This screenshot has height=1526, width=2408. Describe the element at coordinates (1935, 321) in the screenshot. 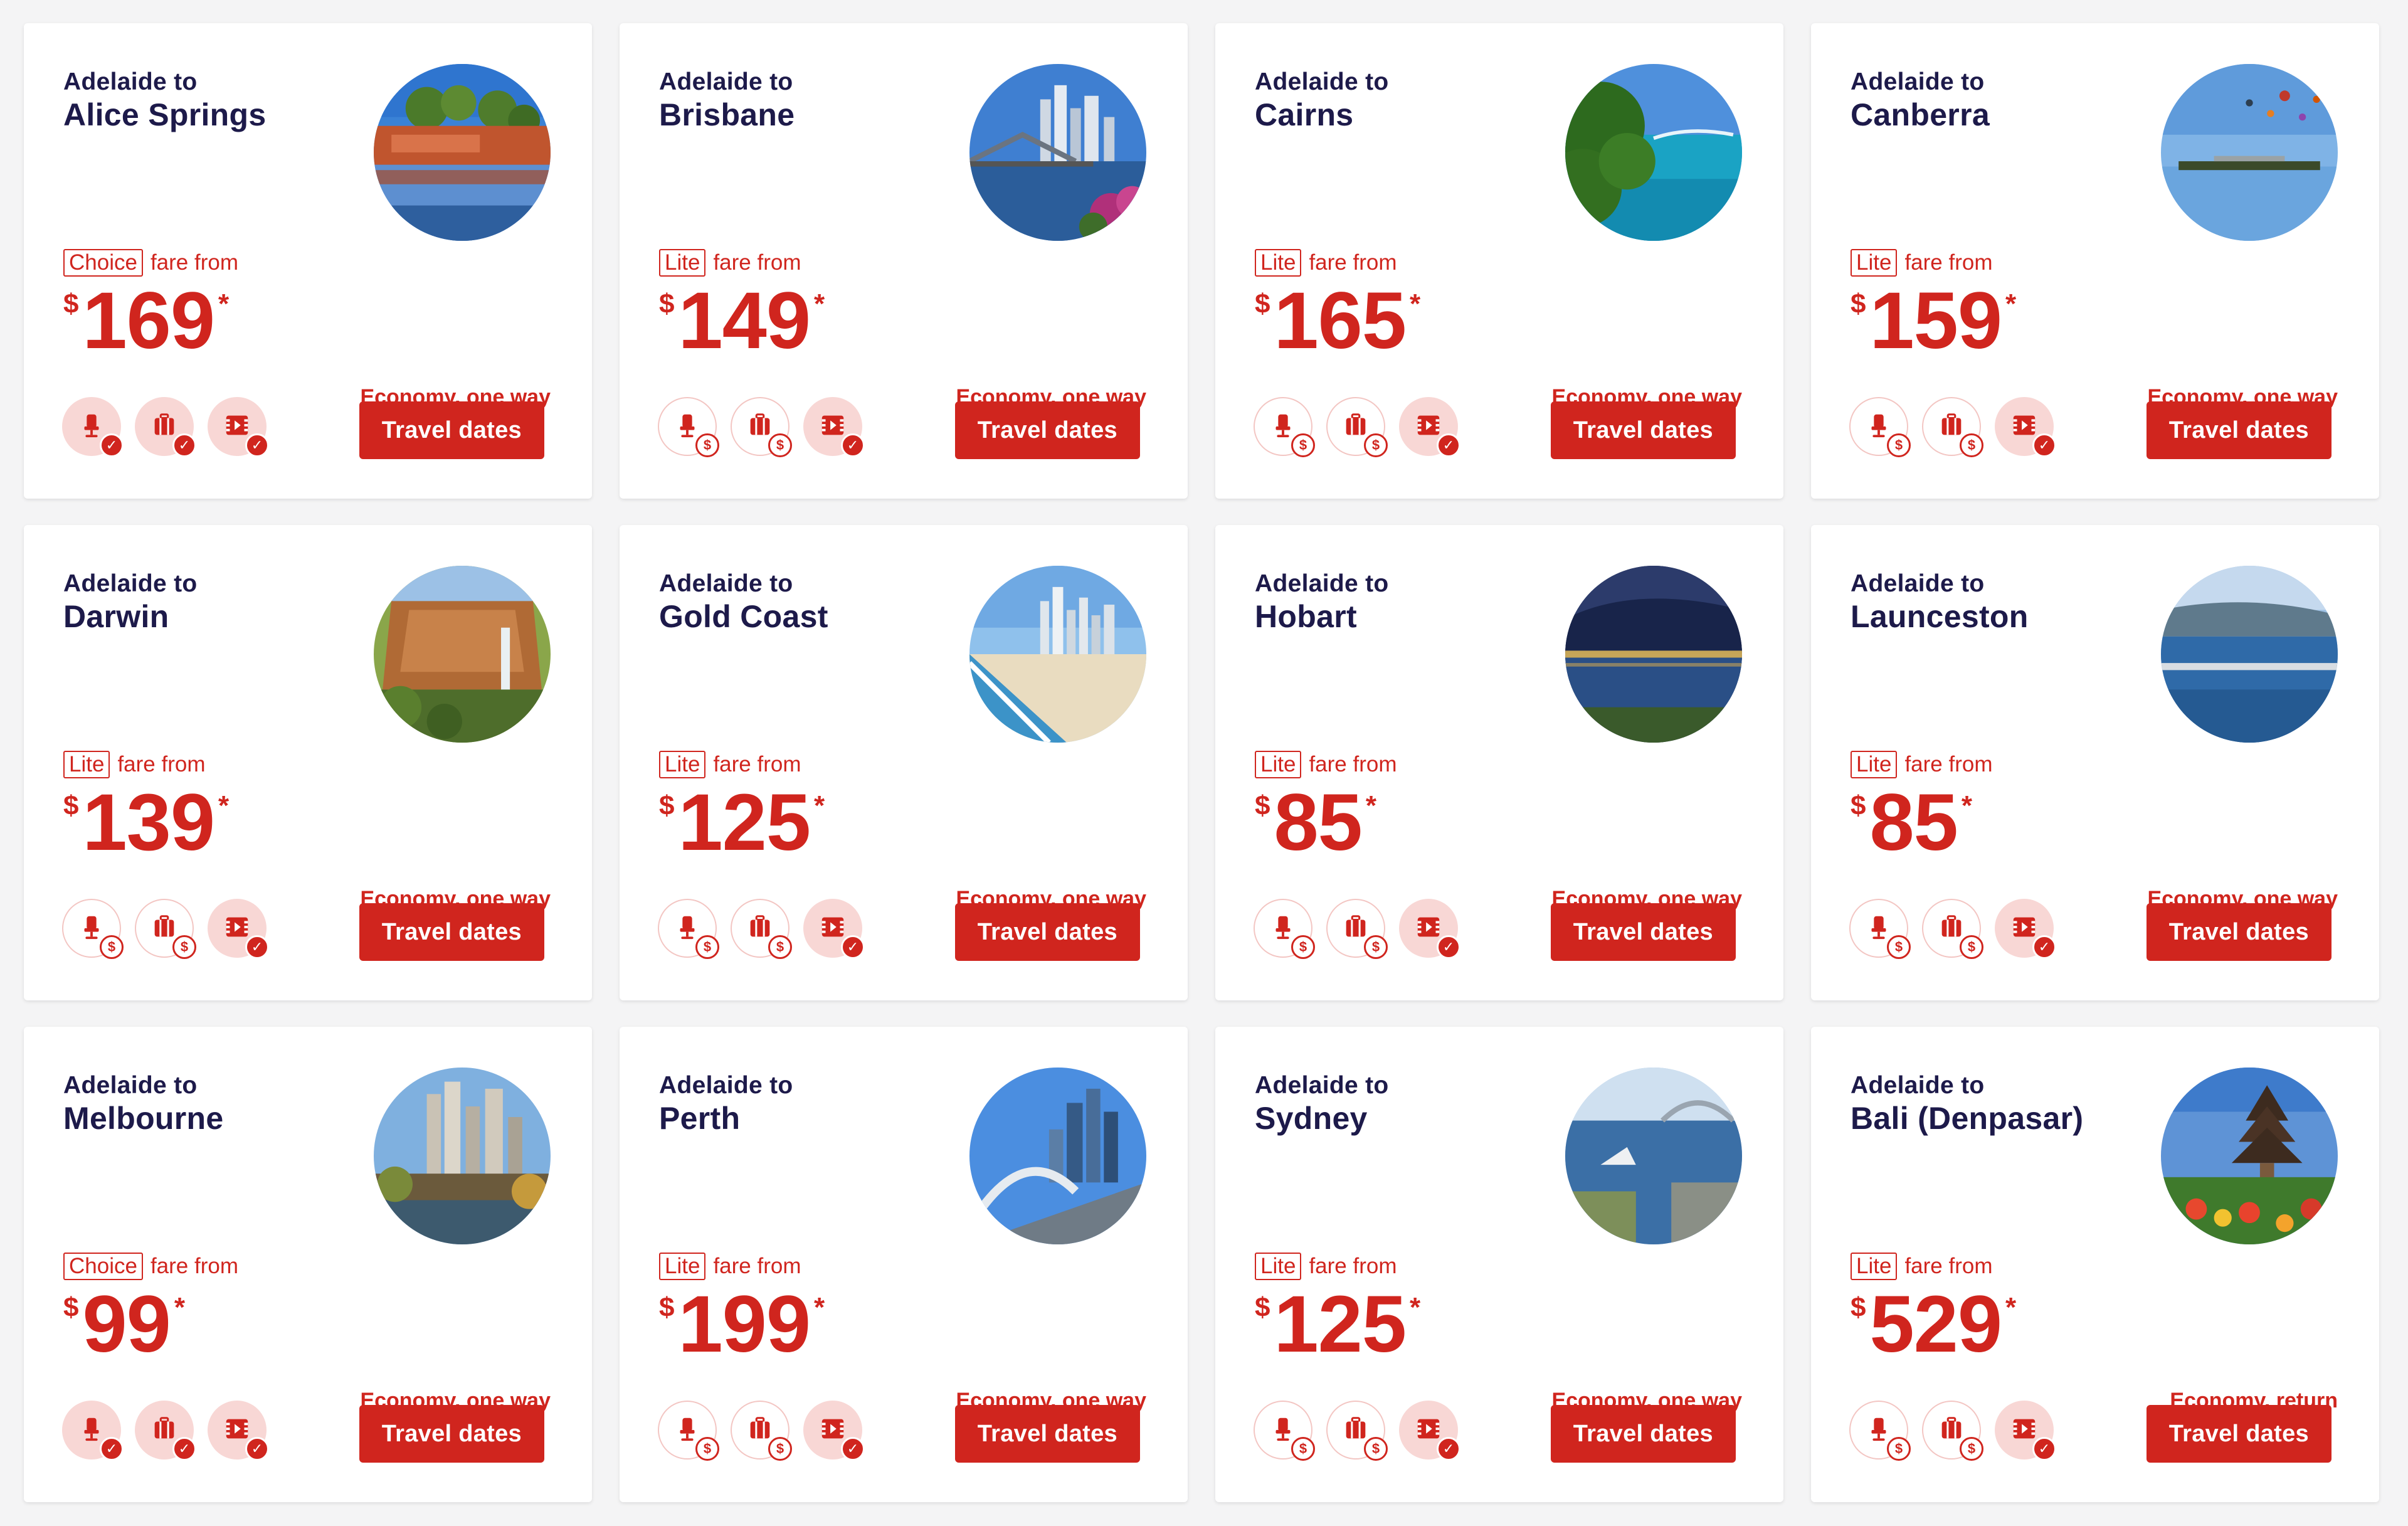

I see `price-amount: 159` at that location.